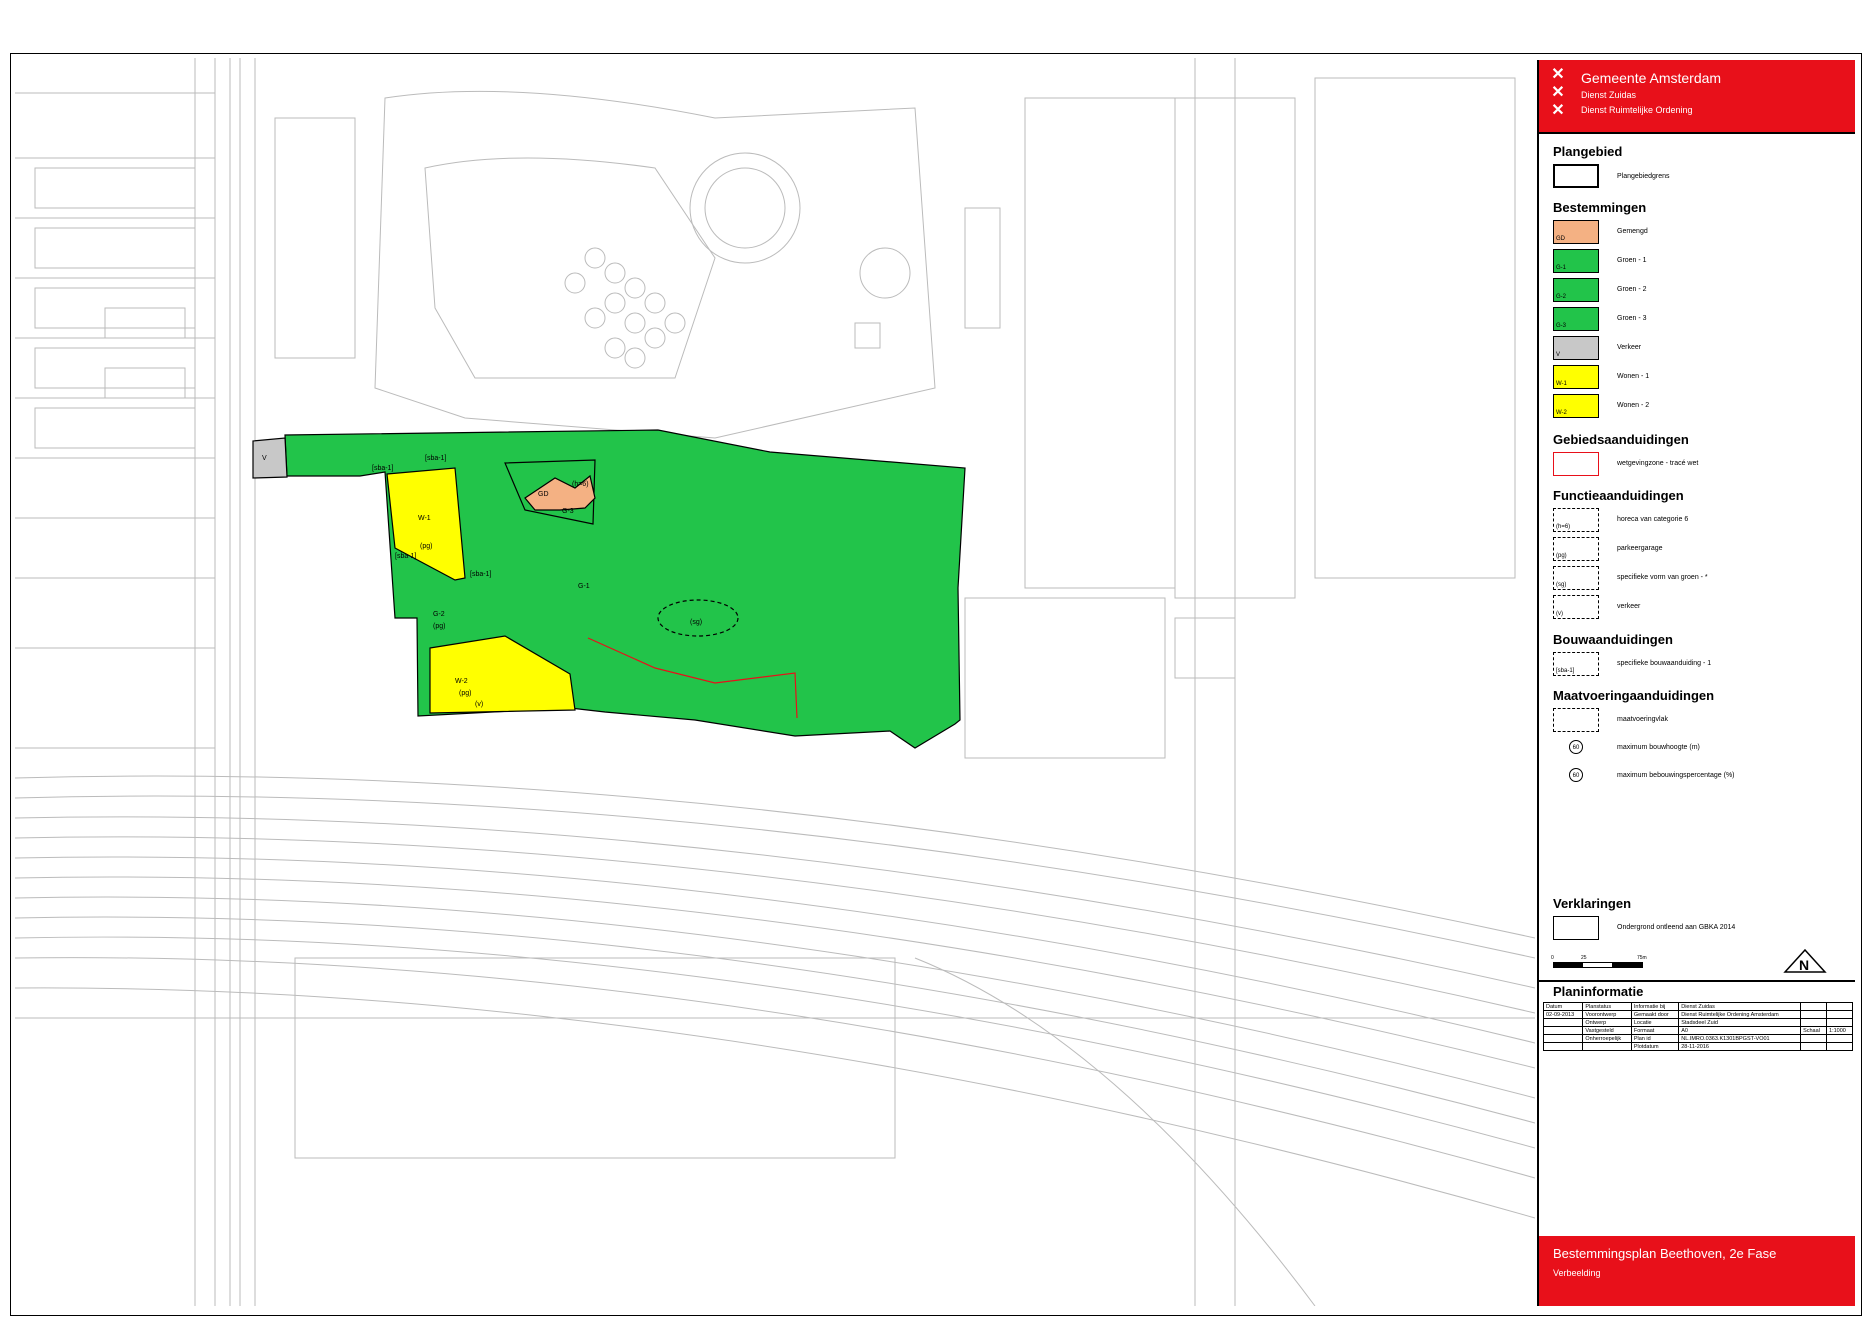 The image size is (1873, 1325). I want to click on swatch-plangebiedgrens, so click(1576, 176).